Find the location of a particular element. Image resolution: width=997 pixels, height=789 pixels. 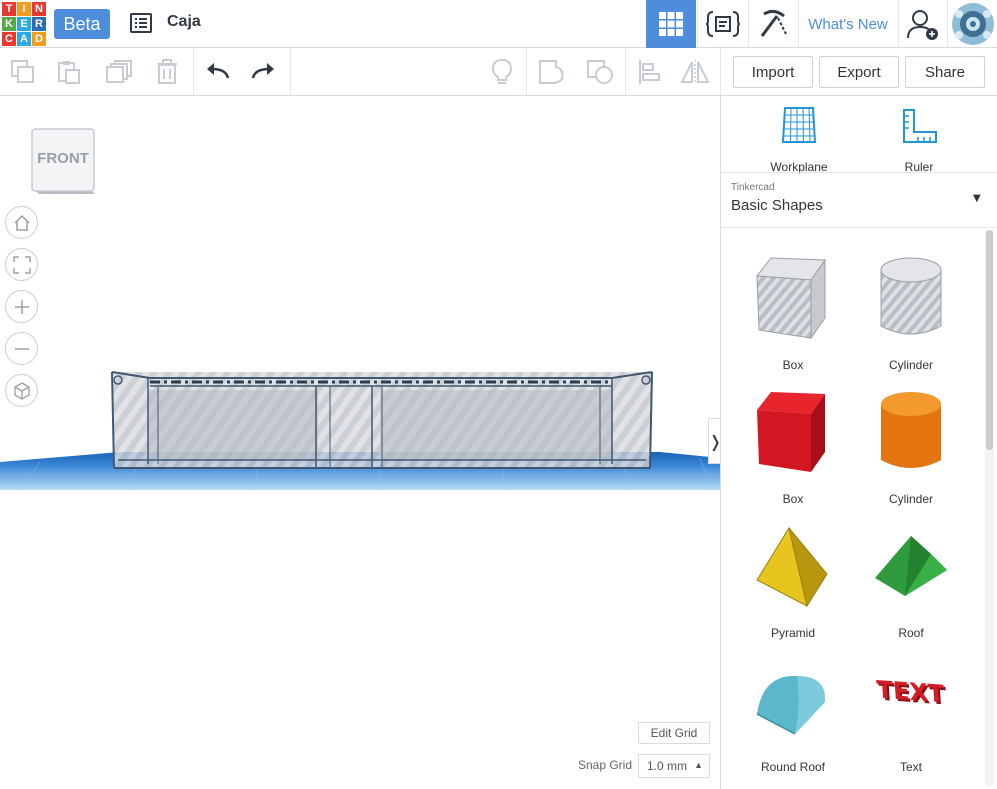

logo-letter: R is located at coordinates (39, 24).